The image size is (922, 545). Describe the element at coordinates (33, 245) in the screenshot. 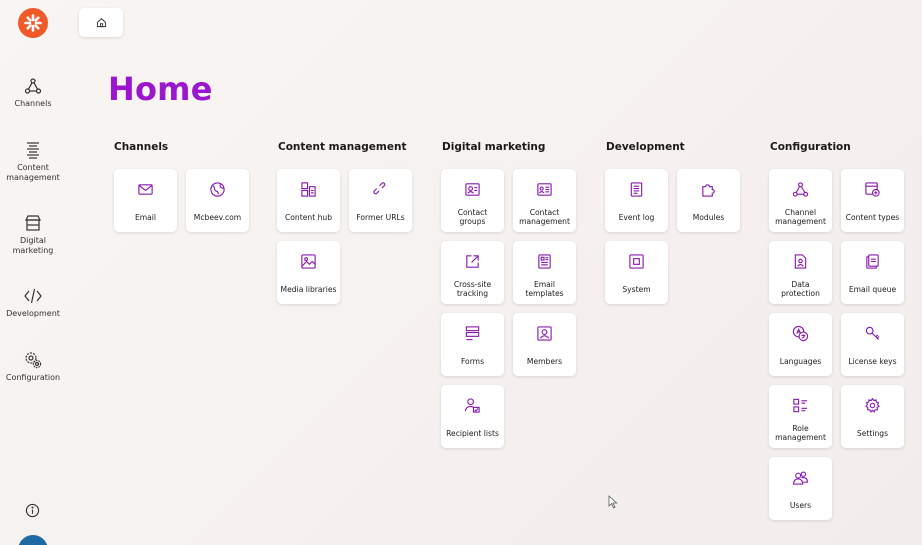

I see `sidebar-item-label: Digital marketing` at that location.